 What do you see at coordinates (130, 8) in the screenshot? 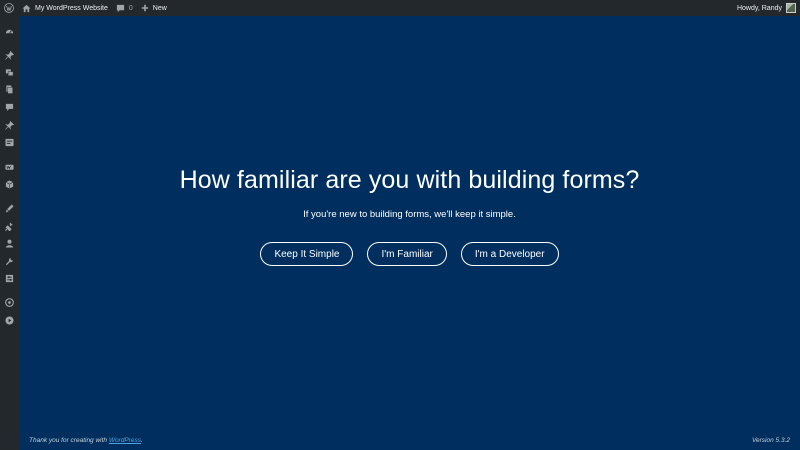
I see `comments-count: 0` at bounding box center [130, 8].